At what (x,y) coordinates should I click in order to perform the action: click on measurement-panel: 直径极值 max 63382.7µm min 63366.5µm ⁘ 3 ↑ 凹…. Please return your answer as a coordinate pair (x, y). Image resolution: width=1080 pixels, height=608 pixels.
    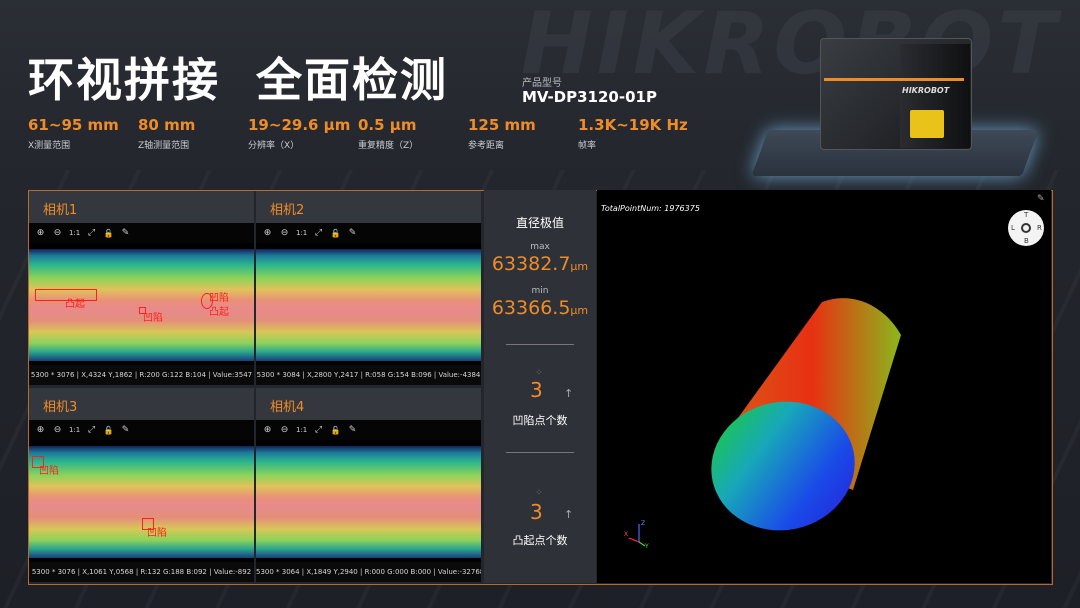
    Looking at the image, I should click on (540, 386).